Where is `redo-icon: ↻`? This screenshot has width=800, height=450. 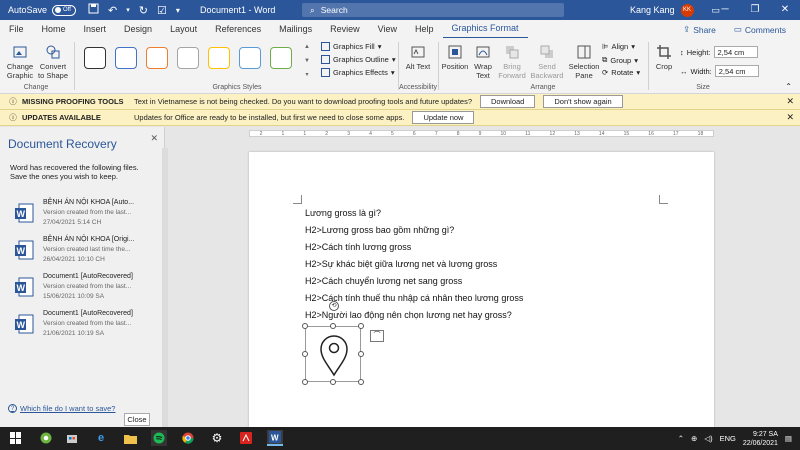
redo-icon: ↻ is located at coordinates (143, 10).